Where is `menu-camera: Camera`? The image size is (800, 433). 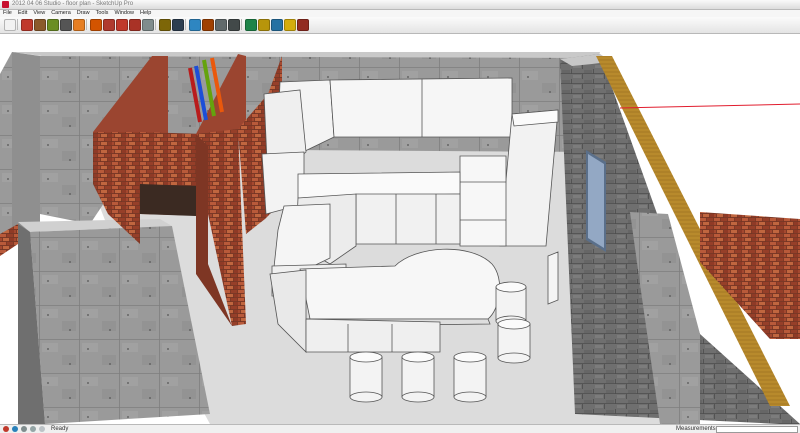
menu-camera: Camera is located at coordinates (61, 13).